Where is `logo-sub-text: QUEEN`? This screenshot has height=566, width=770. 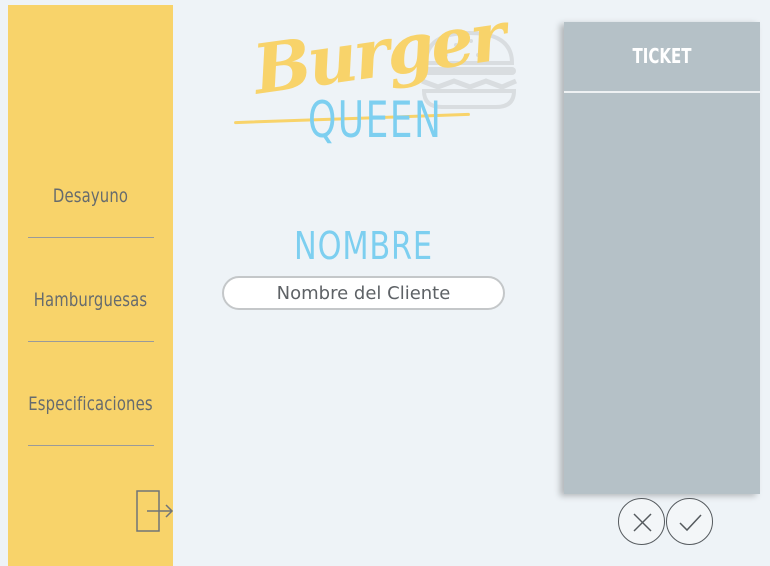
logo-sub-text: QUEEN is located at coordinates (375, 120).